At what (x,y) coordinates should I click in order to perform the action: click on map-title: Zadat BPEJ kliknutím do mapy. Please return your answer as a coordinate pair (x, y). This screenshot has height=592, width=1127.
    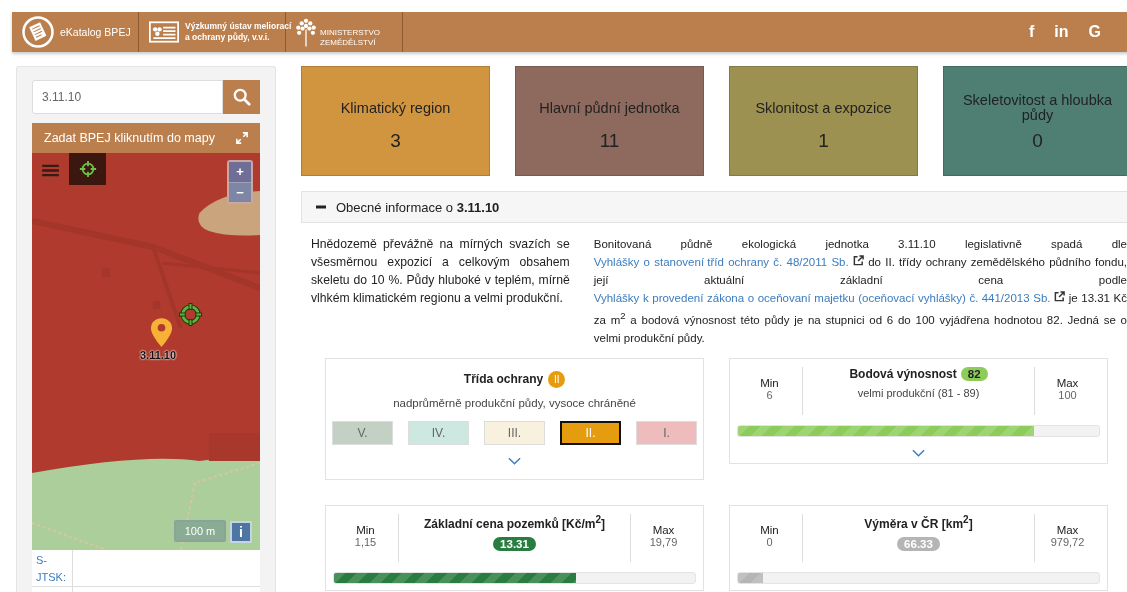
    Looking at the image, I should click on (129, 138).